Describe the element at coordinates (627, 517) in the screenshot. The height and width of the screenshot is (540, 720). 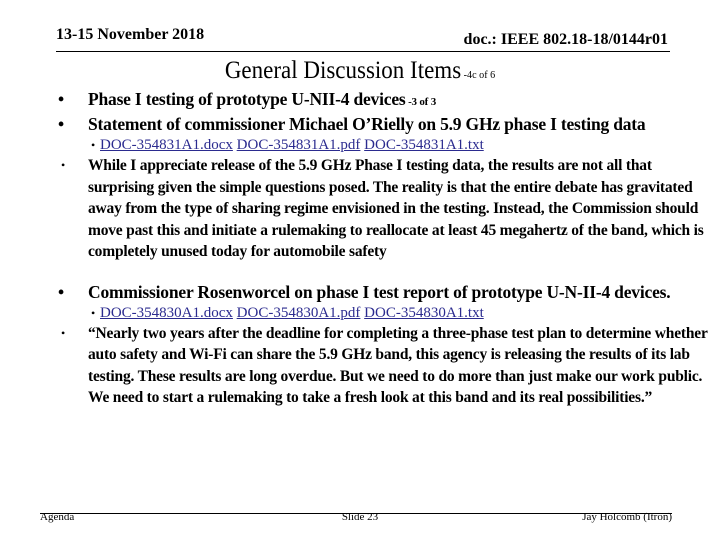
I see `footer-author: Jay Holcomb (Itron)` at that location.